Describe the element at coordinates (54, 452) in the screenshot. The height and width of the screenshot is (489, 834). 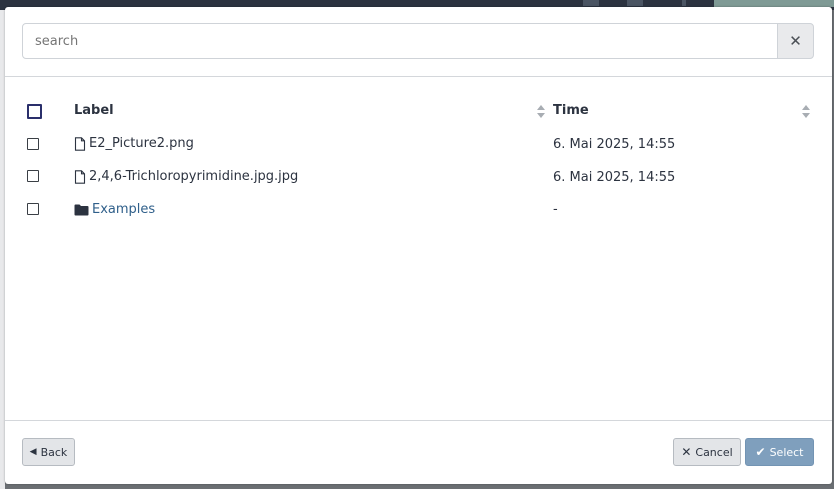
I see `back-button-label: Back` at that location.